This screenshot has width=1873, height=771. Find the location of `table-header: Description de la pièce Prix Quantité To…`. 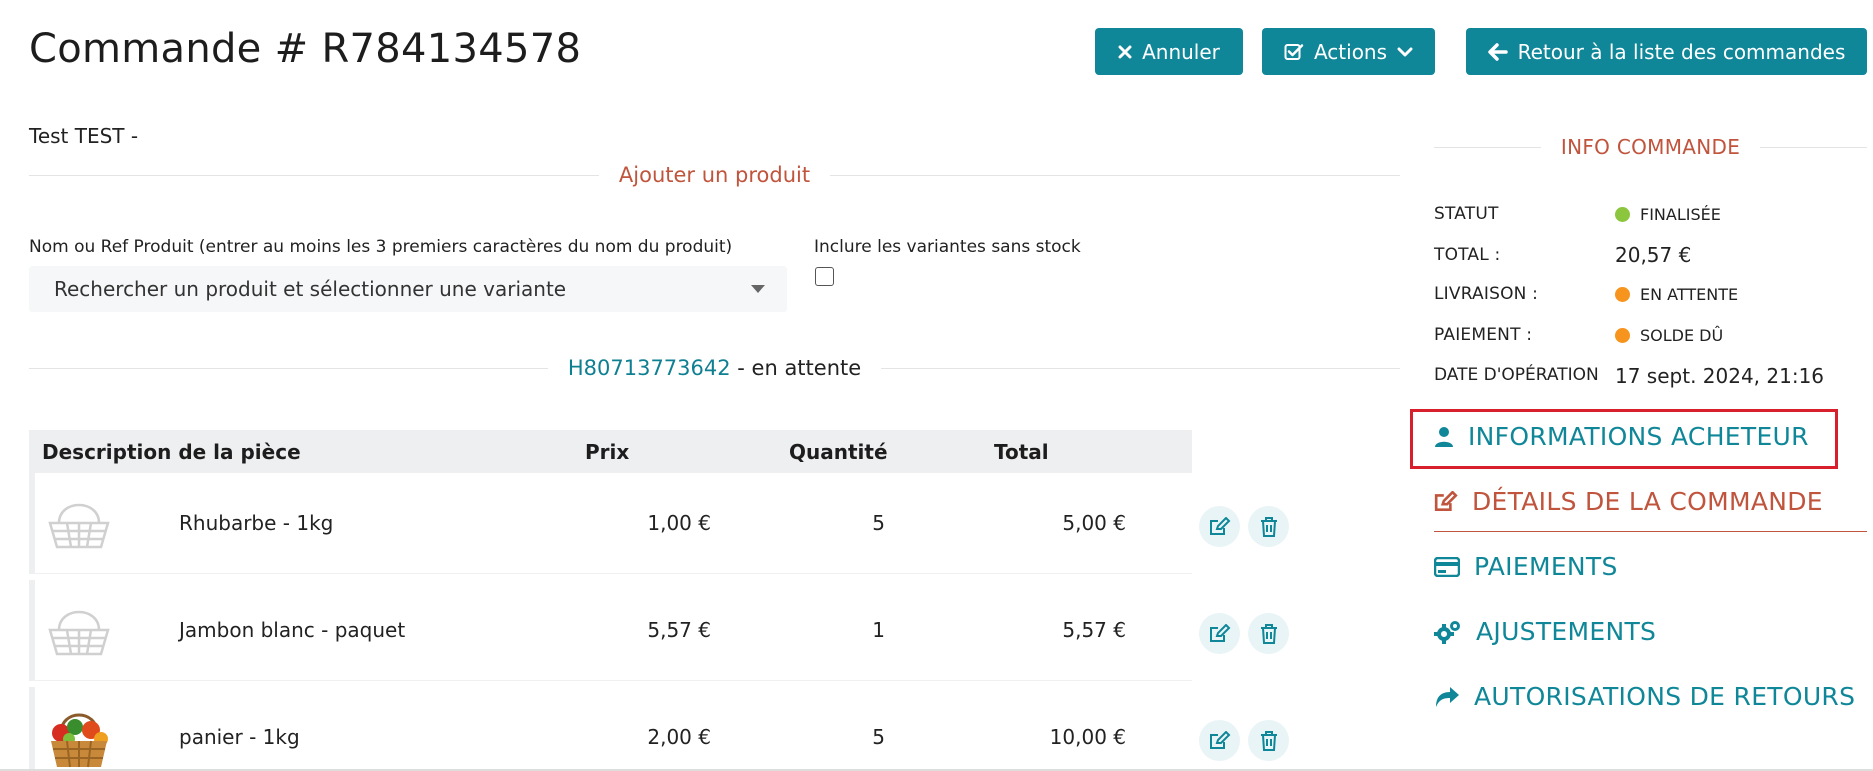

table-header: Description de la pièce Prix Quantité To… is located at coordinates (610, 451).